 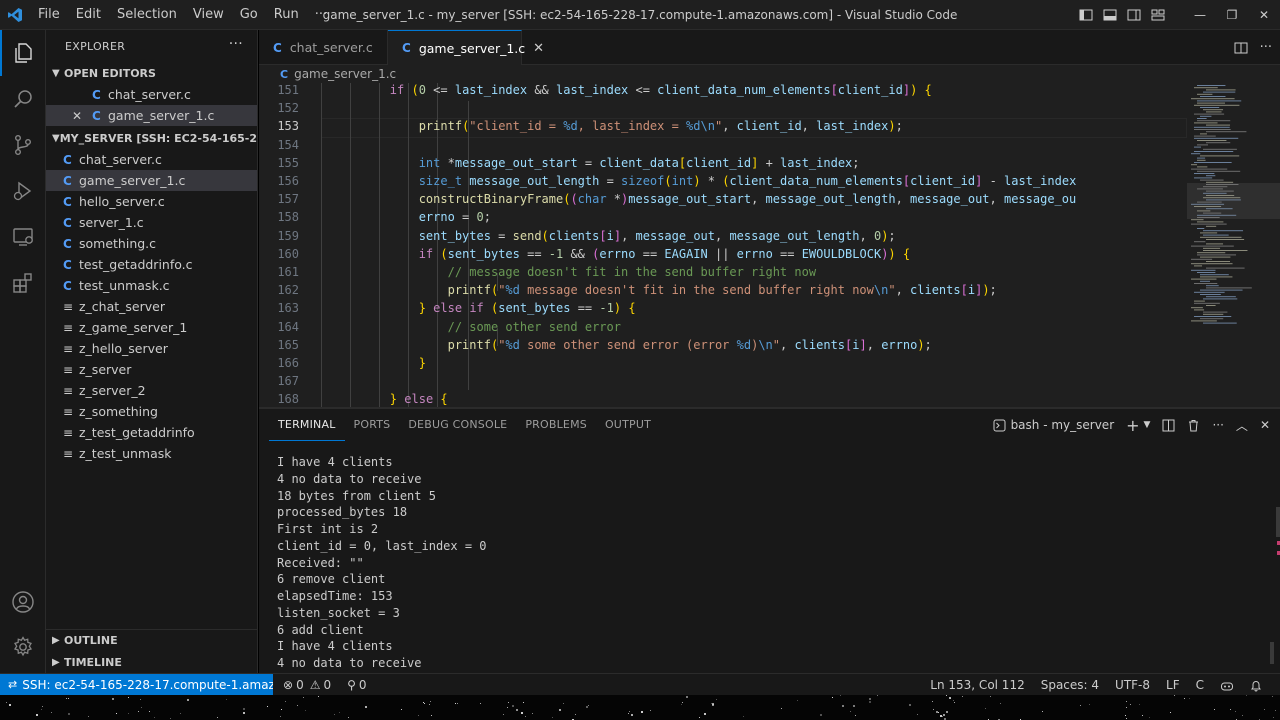 I want to click on new-terminal-plus-icon: +, so click(x=1132, y=425).